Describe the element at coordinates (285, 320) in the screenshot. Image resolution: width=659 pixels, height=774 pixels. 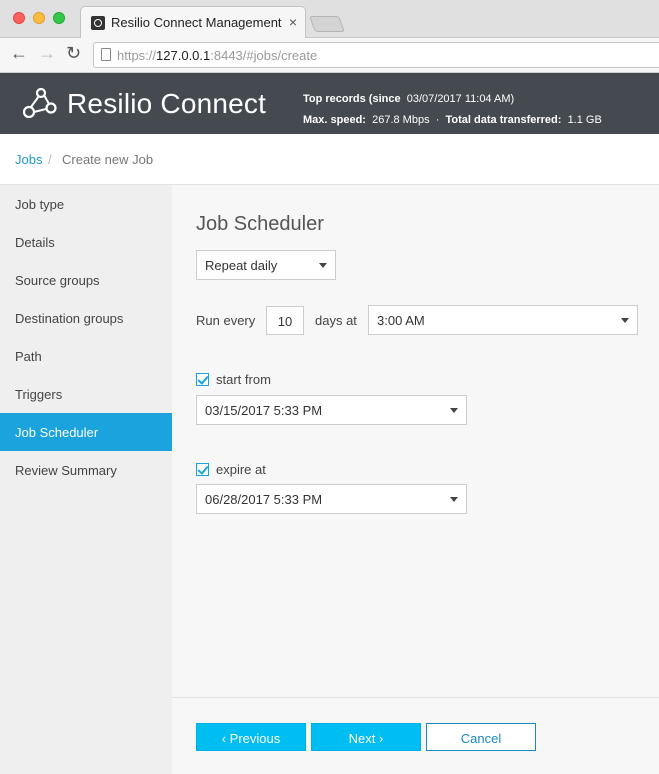
I see `run-every-input: 10` at that location.